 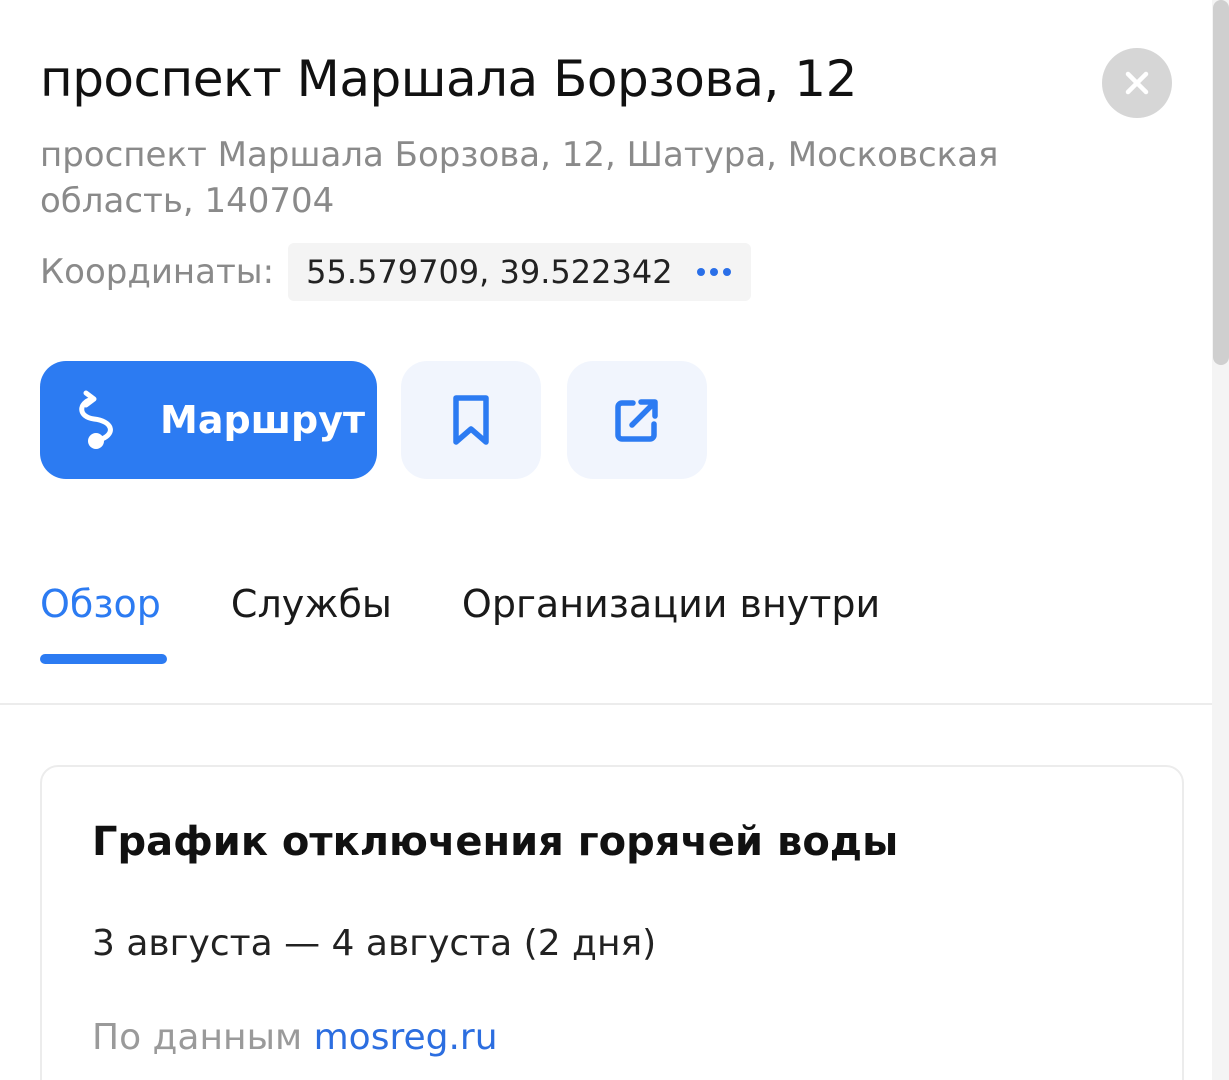 I want to click on outage-dates: 3 августа — 4 августа (2 дня), so click(x=374, y=943).